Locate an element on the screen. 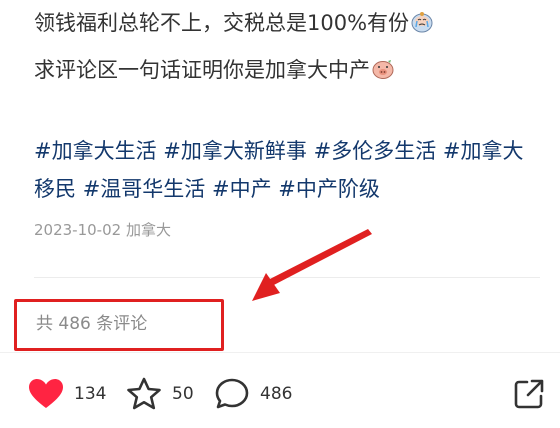  comment-button: 486 is located at coordinates (253, 394).